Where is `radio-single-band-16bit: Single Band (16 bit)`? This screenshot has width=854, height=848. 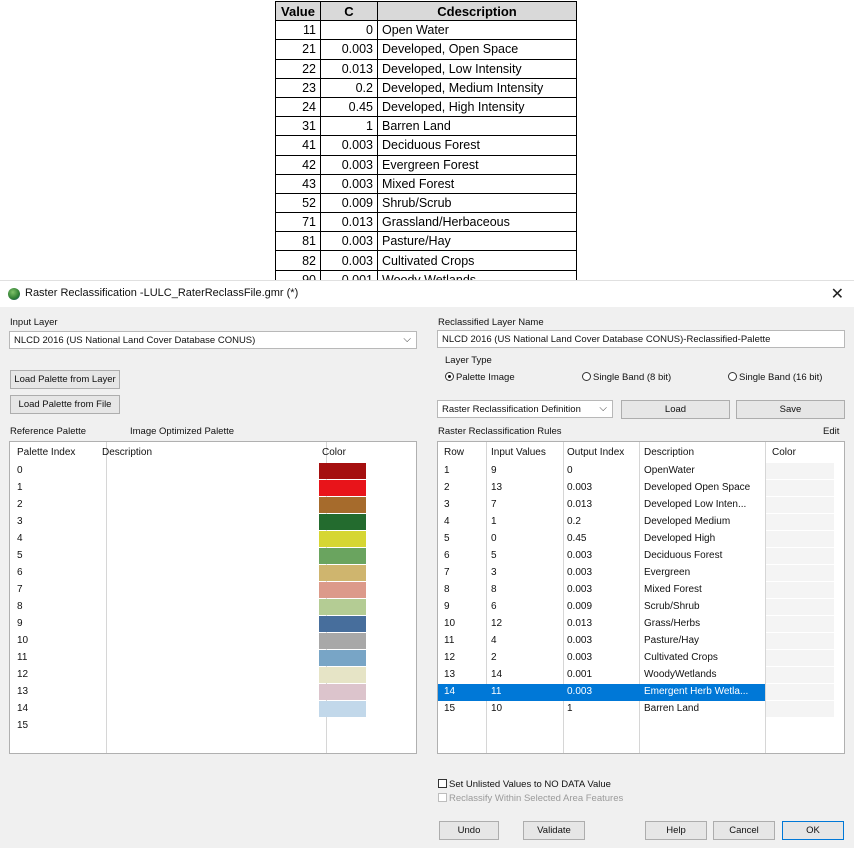 radio-single-band-16bit: Single Band (16 bit) is located at coordinates (775, 377).